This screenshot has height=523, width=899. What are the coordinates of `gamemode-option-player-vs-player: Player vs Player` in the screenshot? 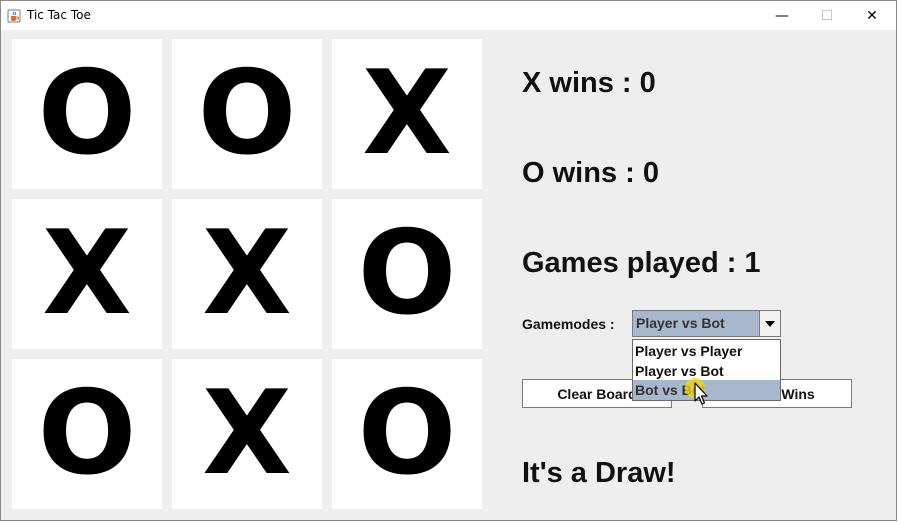 It's located at (706, 351).